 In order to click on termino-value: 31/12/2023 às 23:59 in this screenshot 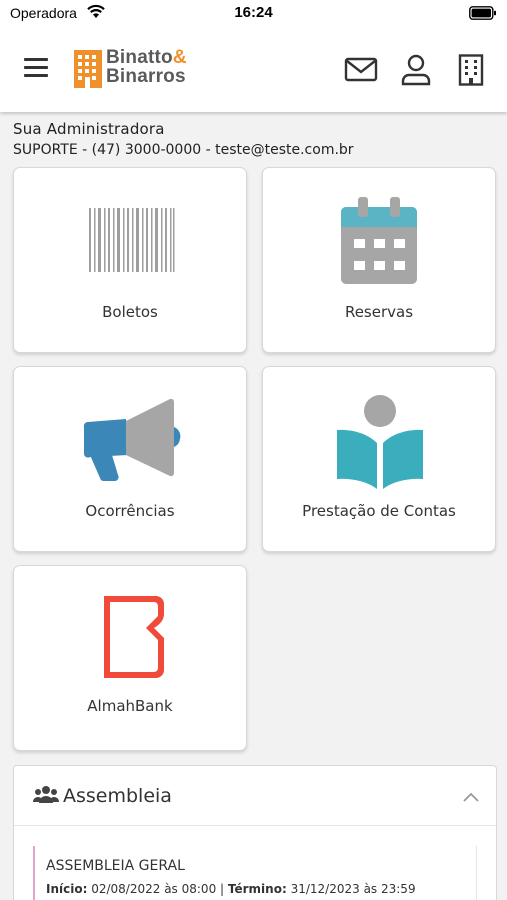, I will do `click(353, 889)`.